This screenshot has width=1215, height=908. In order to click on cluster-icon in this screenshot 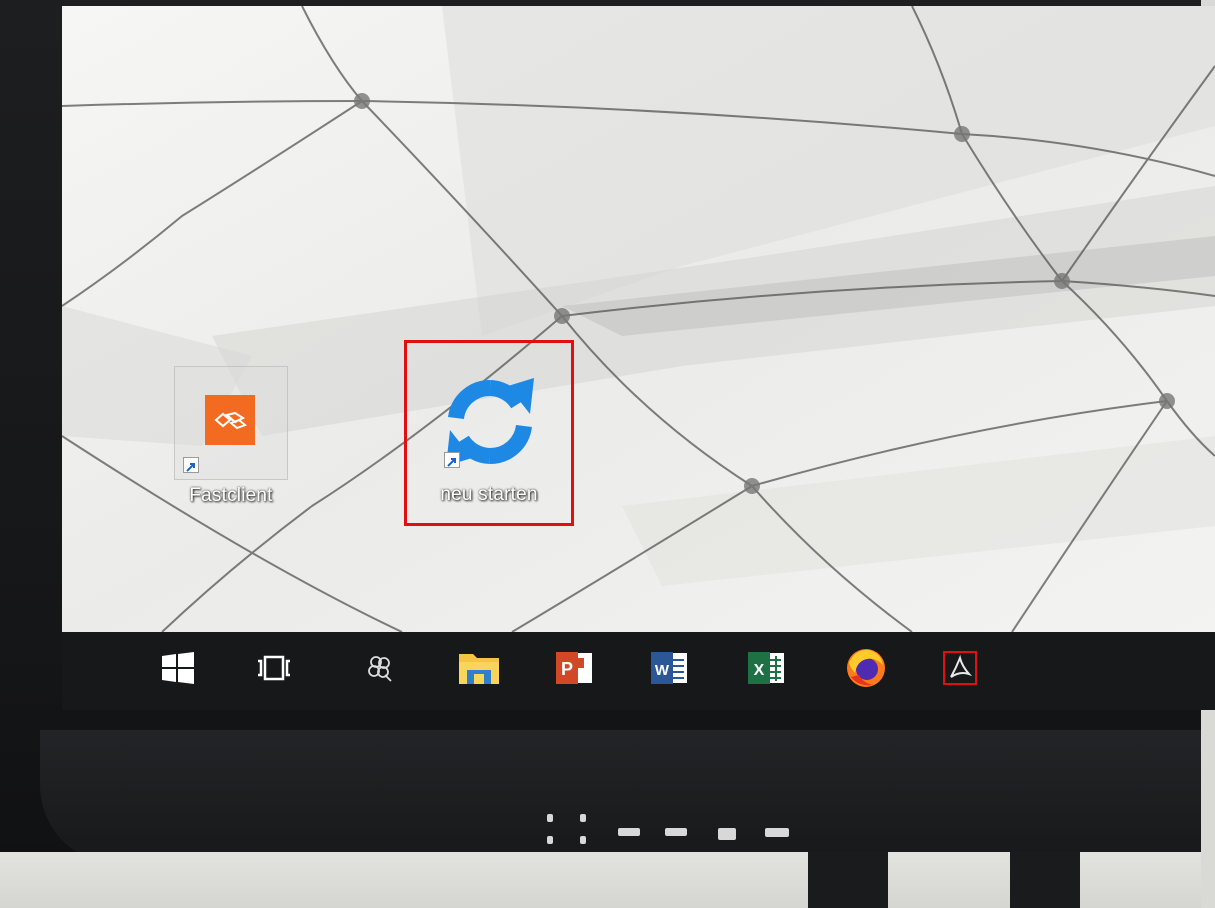, I will do `click(380, 669)`.